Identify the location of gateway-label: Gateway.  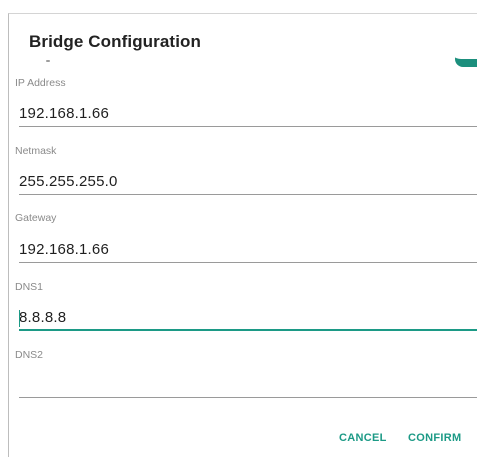
(36, 218).